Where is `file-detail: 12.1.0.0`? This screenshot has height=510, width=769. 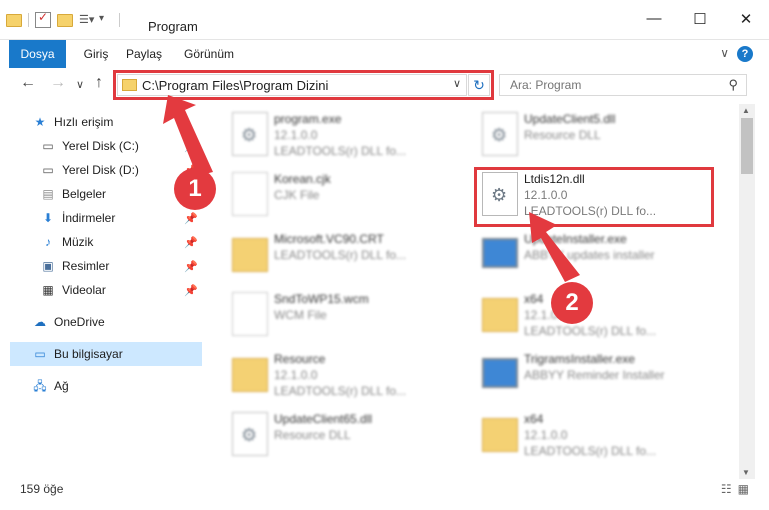
file-detail: 12.1.0.0 is located at coordinates (296, 135).